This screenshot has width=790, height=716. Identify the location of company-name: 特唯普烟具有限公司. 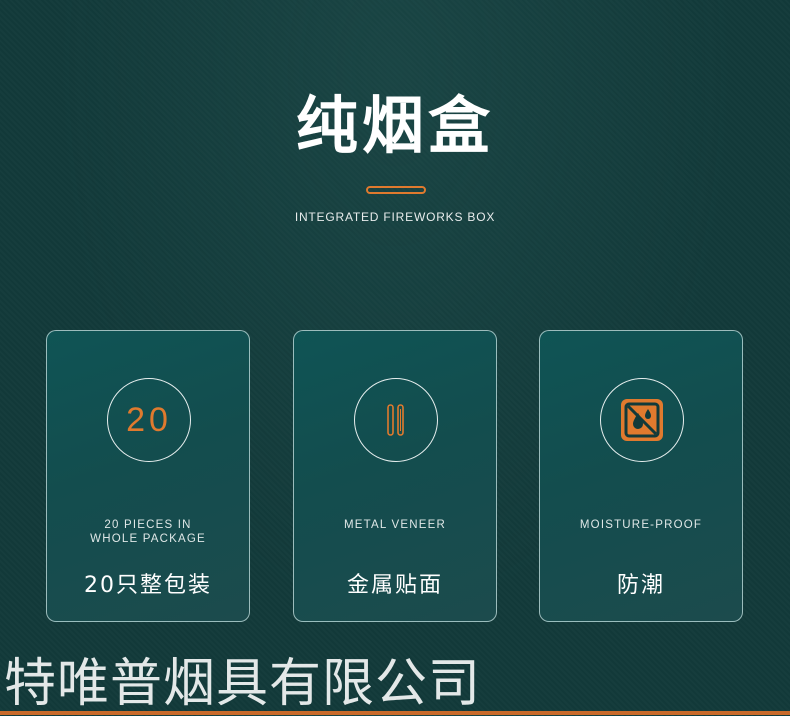
(243, 684).